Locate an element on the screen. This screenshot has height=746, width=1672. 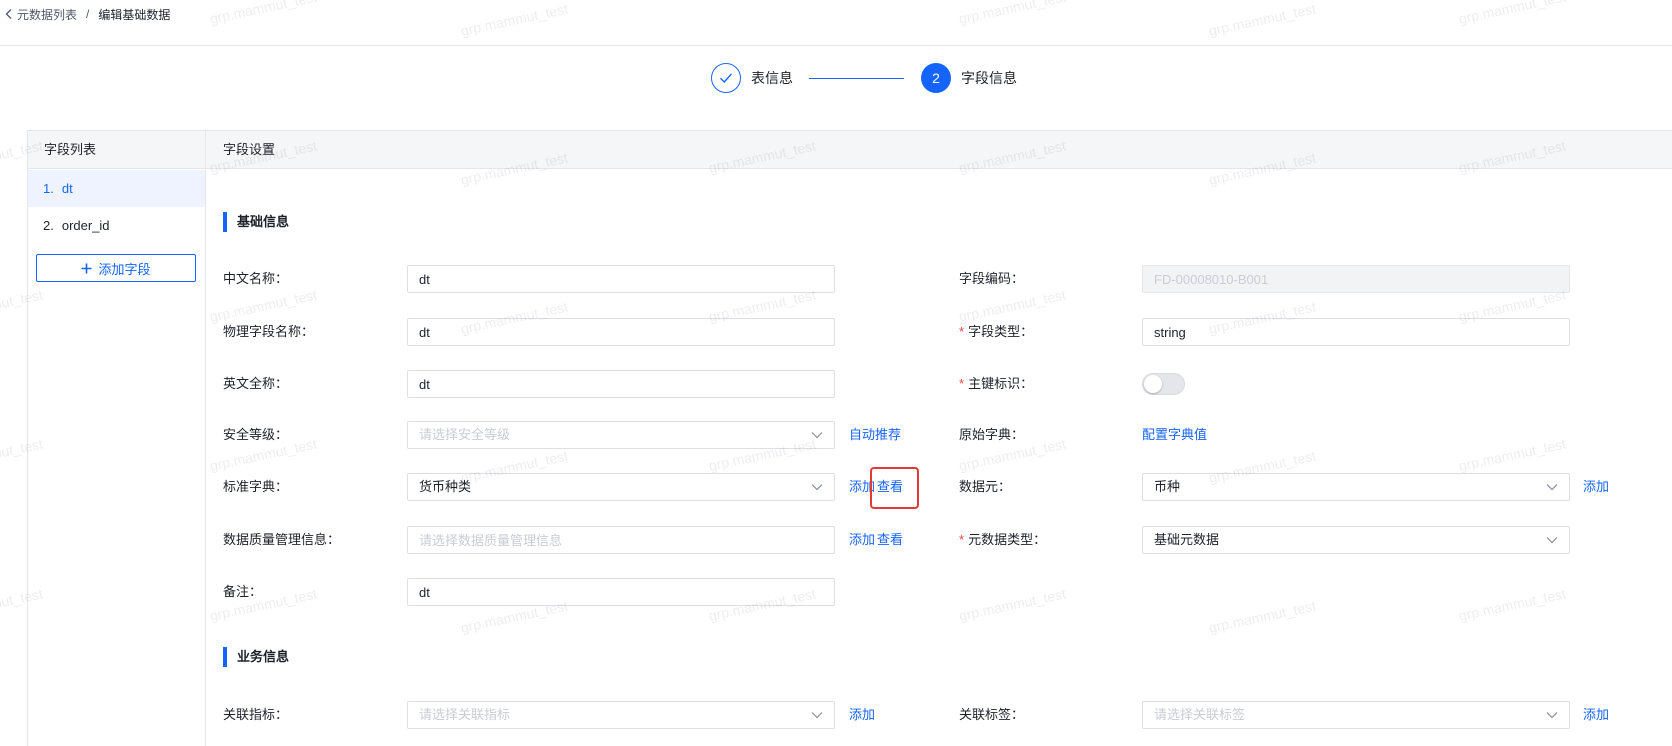
primary-key-label-wrap: * 主键标识： is located at coordinates (996, 384).